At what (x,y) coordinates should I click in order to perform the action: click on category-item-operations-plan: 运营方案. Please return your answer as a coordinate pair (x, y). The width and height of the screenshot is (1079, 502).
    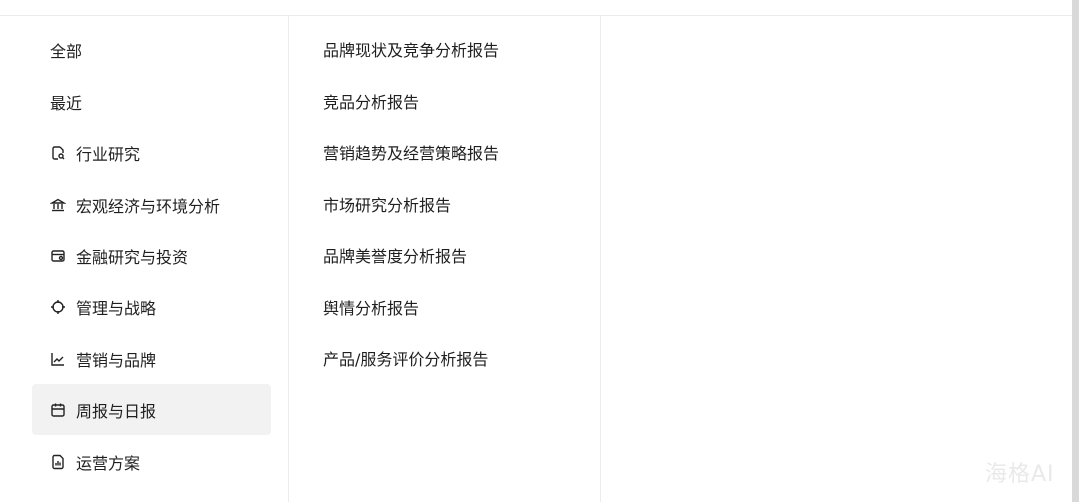
    Looking at the image, I should click on (151, 461).